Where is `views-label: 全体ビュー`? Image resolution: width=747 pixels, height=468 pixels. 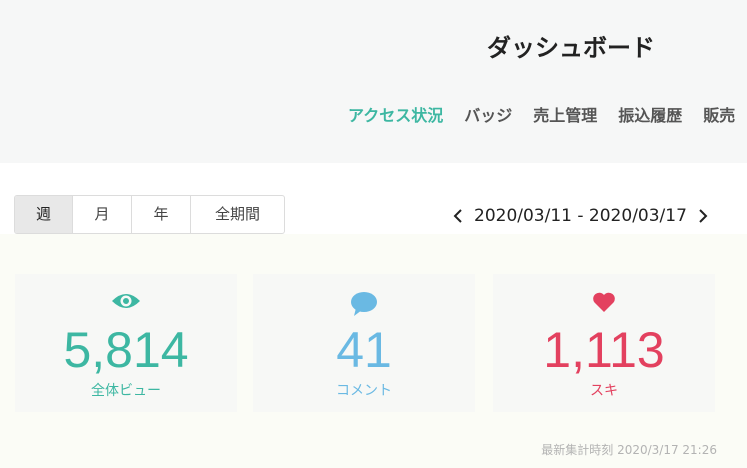
views-label: 全体ビュー is located at coordinates (126, 391).